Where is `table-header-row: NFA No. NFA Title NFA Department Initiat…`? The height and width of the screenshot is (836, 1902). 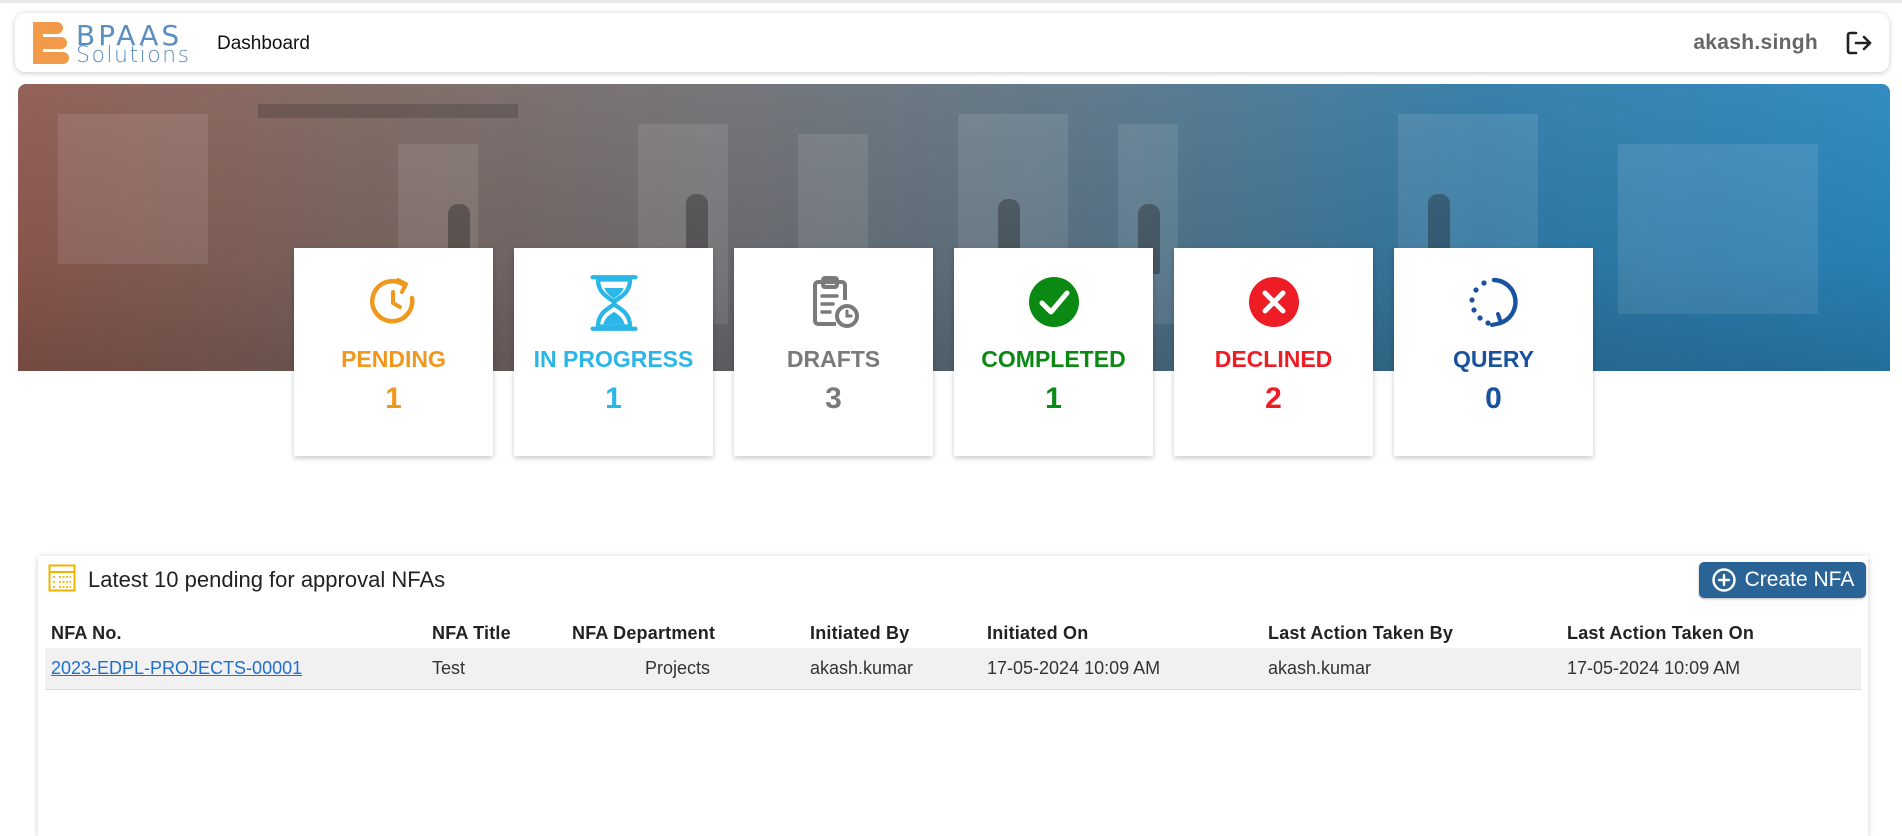 table-header-row: NFA No. NFA Title NFA Department Initiat… is located at coordinates (953, 633).